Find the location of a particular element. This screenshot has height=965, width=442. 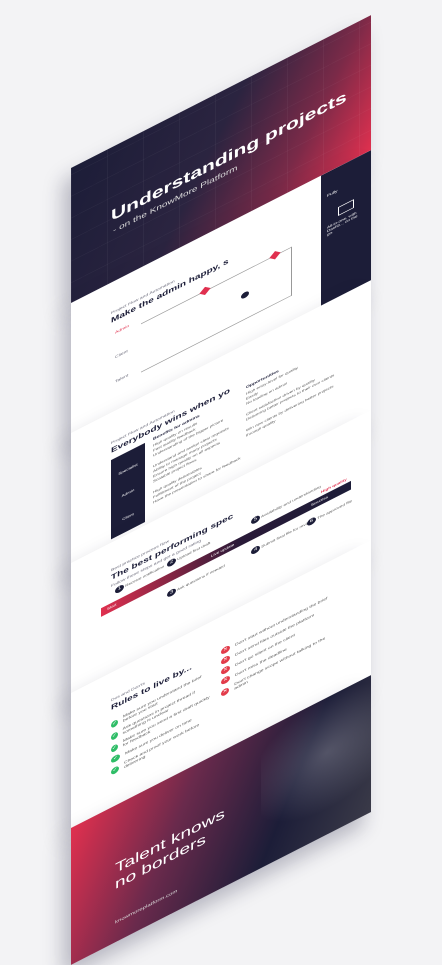

role-client: Client is located at coordinates (128, 516).